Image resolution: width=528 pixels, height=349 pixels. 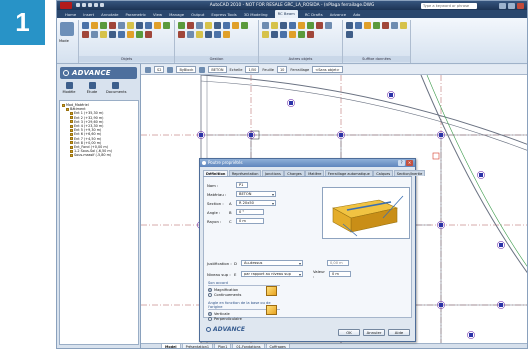 What do you see at coordinates (340, 274) in the screenshot?
I see `valeur-input: 0 m` at bounding box center [340, 274].